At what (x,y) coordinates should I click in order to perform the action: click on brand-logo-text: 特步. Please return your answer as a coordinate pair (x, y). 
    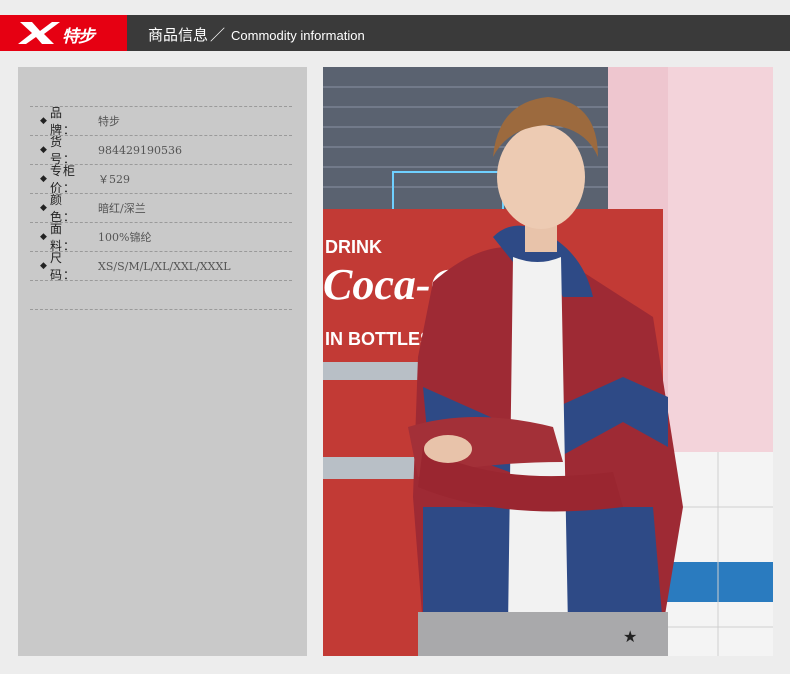
    Looking at the image, I should click on (78, 37).